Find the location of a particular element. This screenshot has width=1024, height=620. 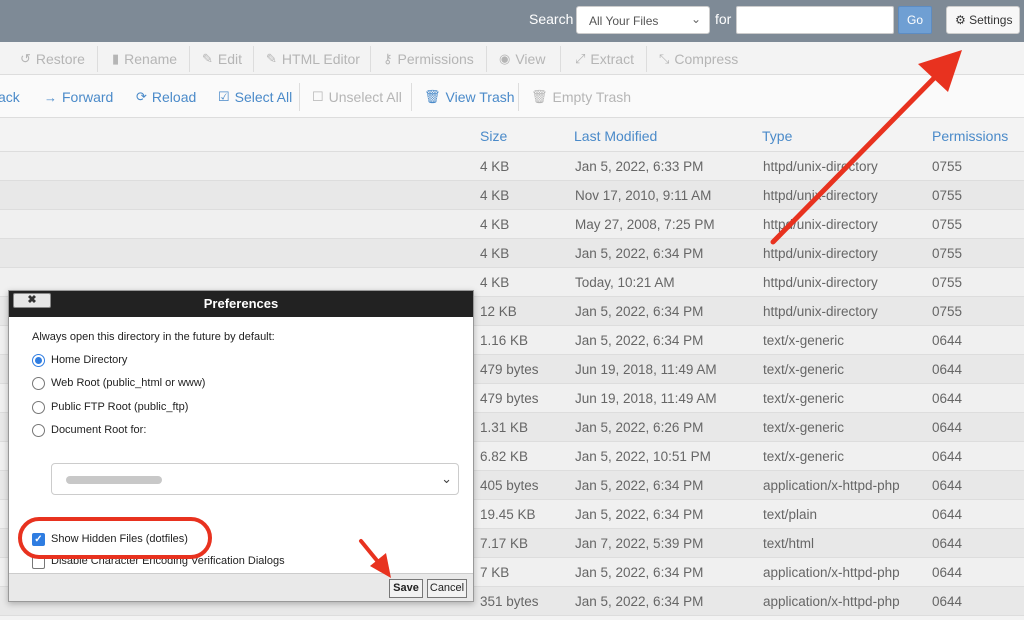

radio-web-root is located at coordinates (38, 383).